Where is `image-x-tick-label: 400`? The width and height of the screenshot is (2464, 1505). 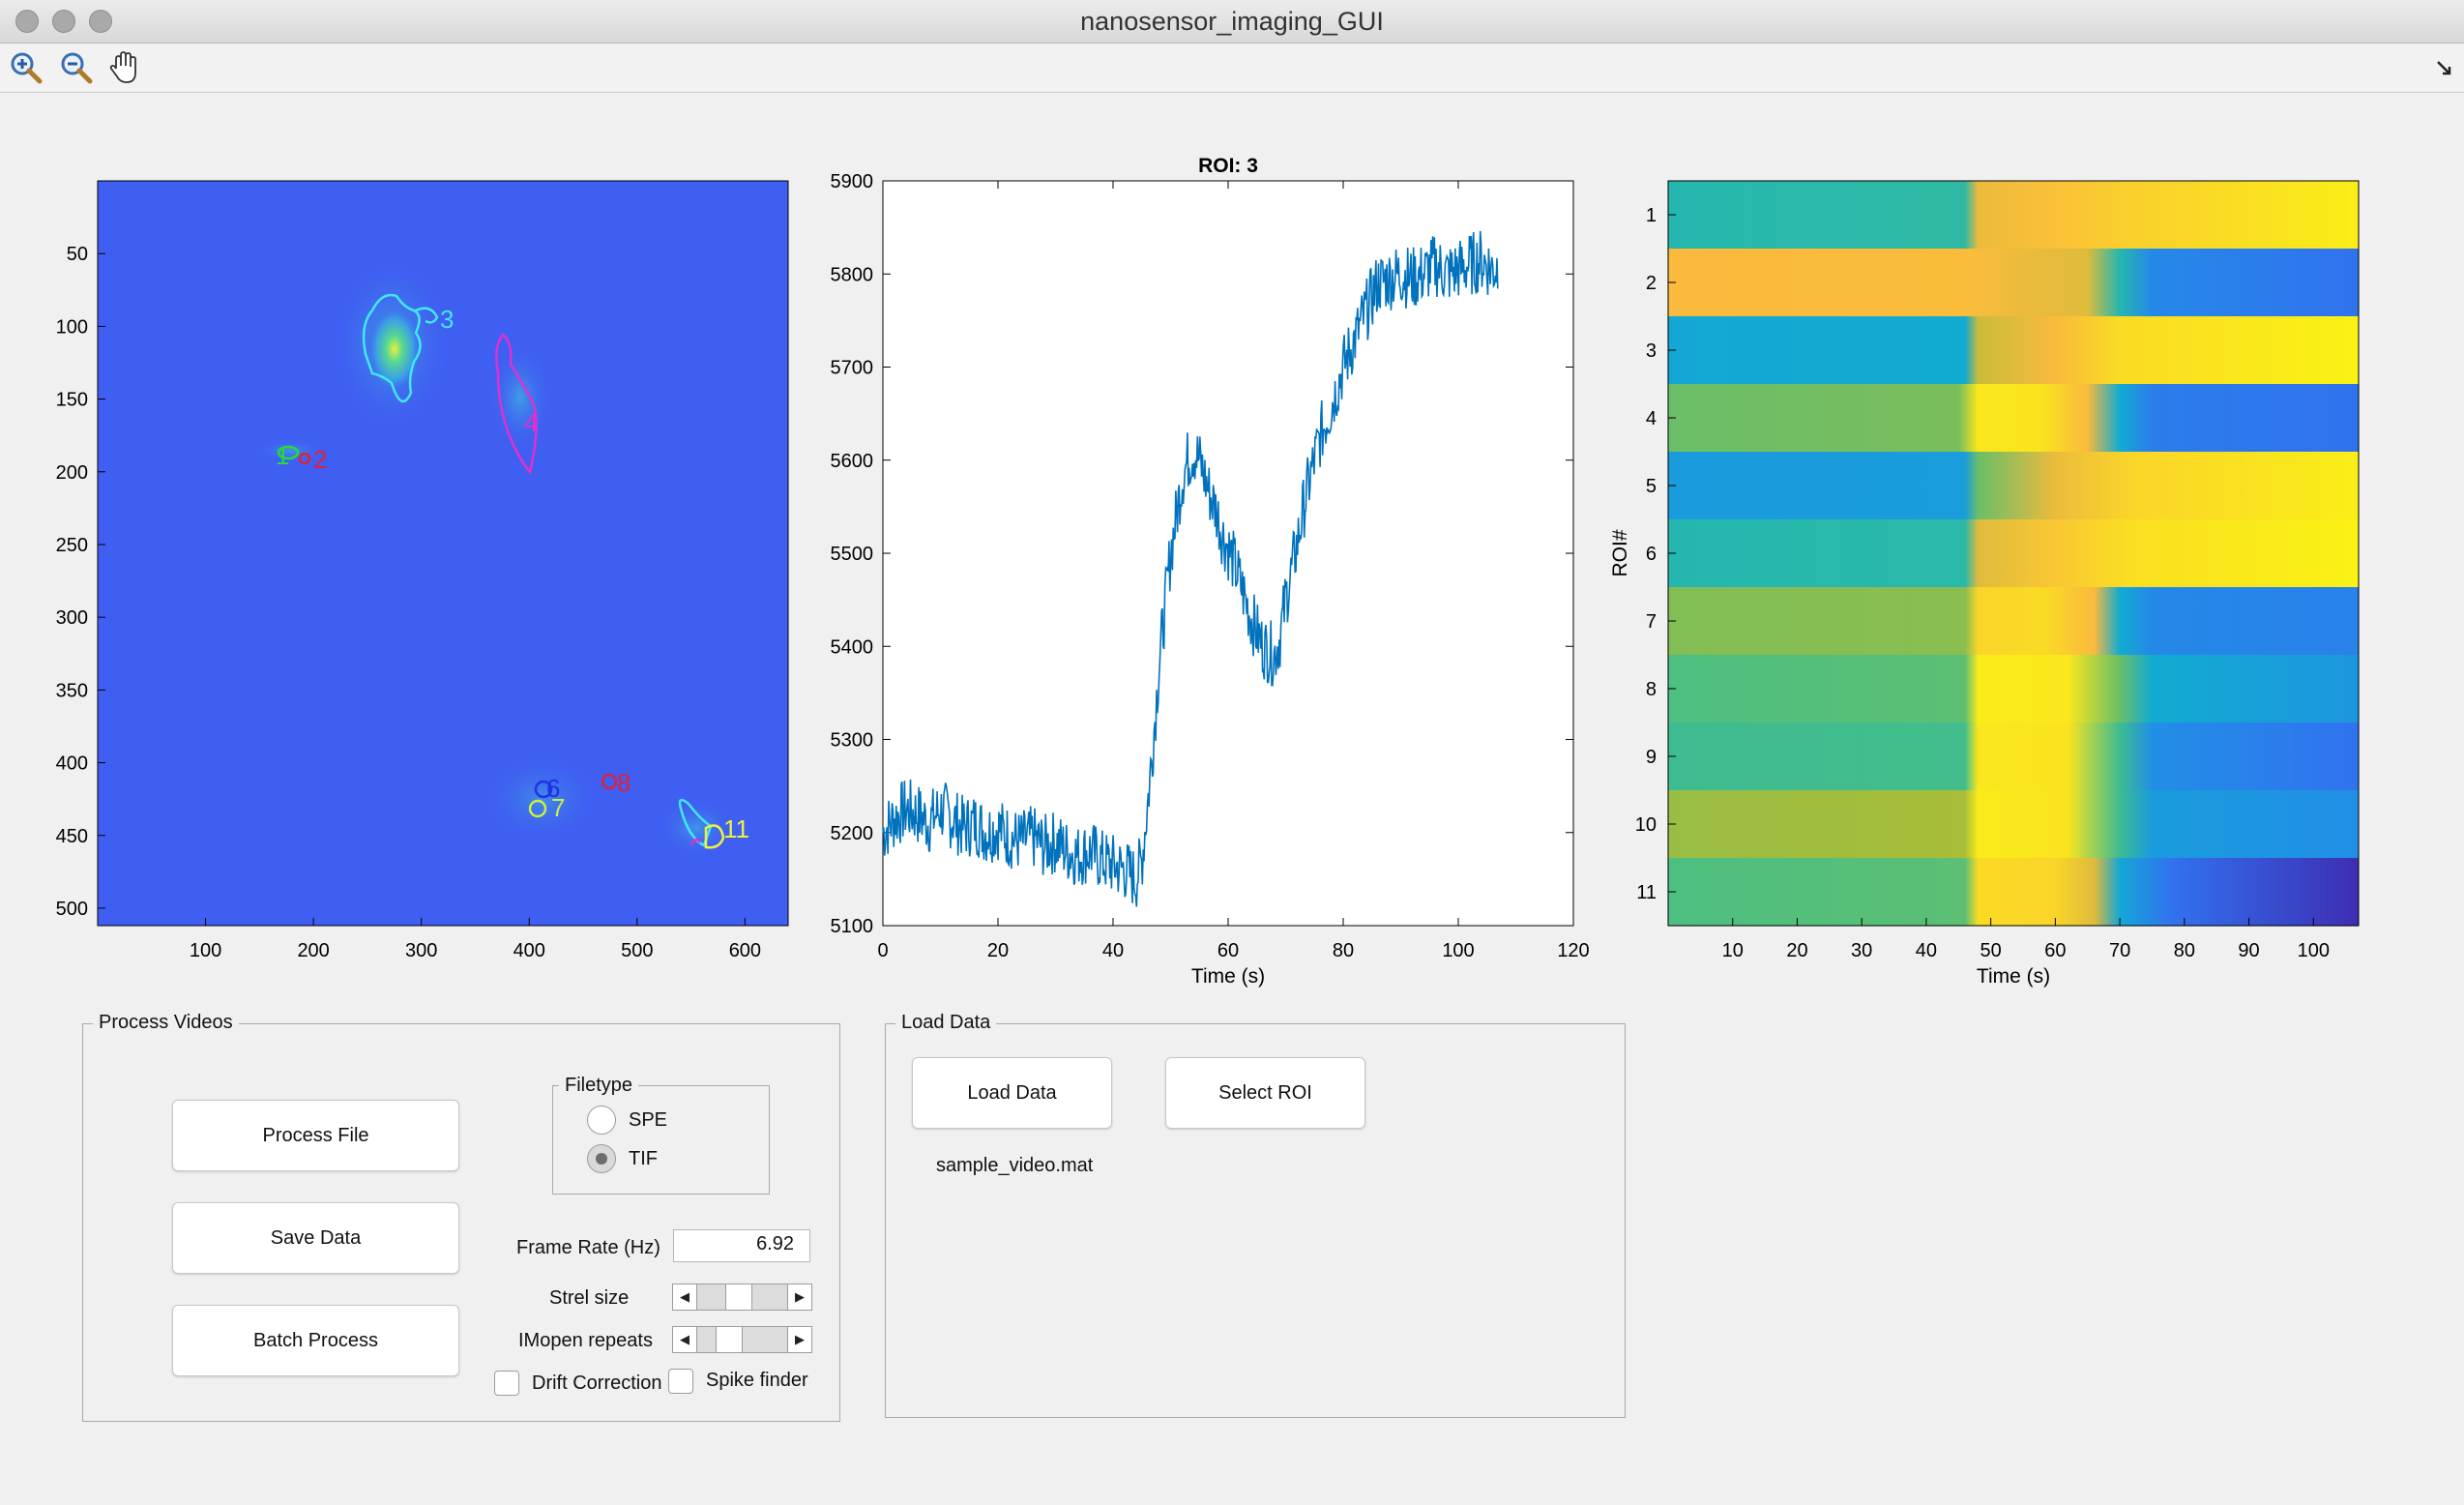 image-x-tick-label: 400 is located at coordinates (529, 950).